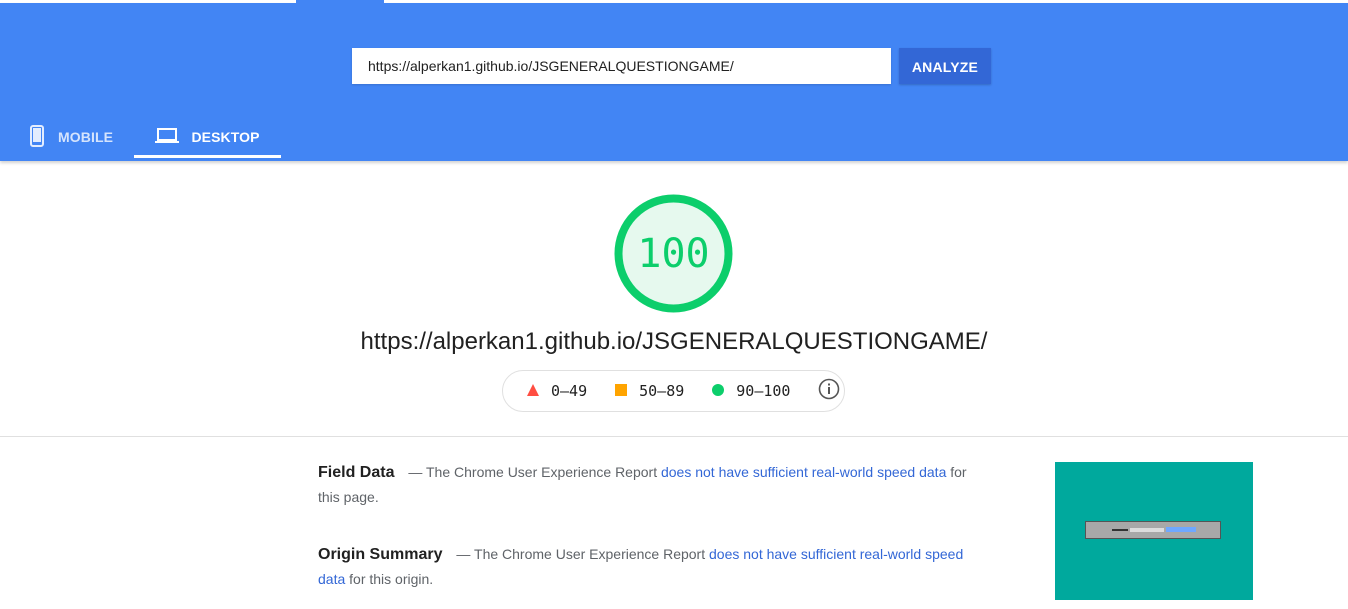 Image resolution: width=1348 pixels, height=609 pixels. What do you see at coordinates (1181, 529) in the screenshot?
I see `thumbnail-button` at bounding box center [1181, 529].